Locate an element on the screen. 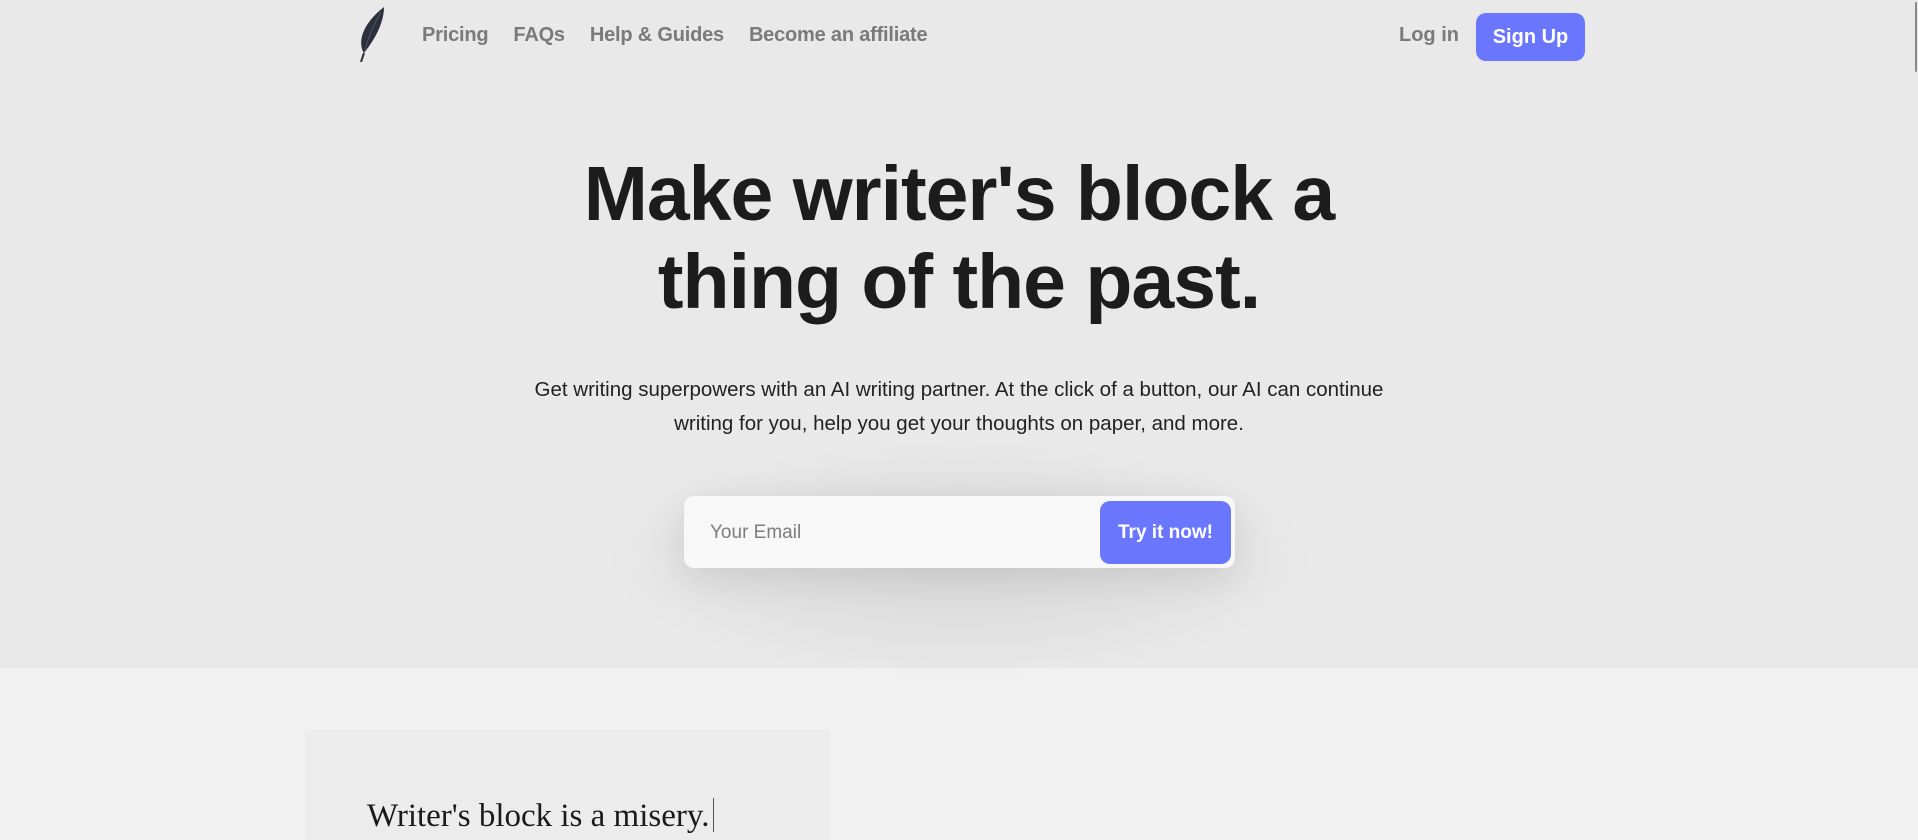 The width and height of the screenshot is (1918, 840). headline-line-2: thing of the past. is located at coordinates (959, 282).